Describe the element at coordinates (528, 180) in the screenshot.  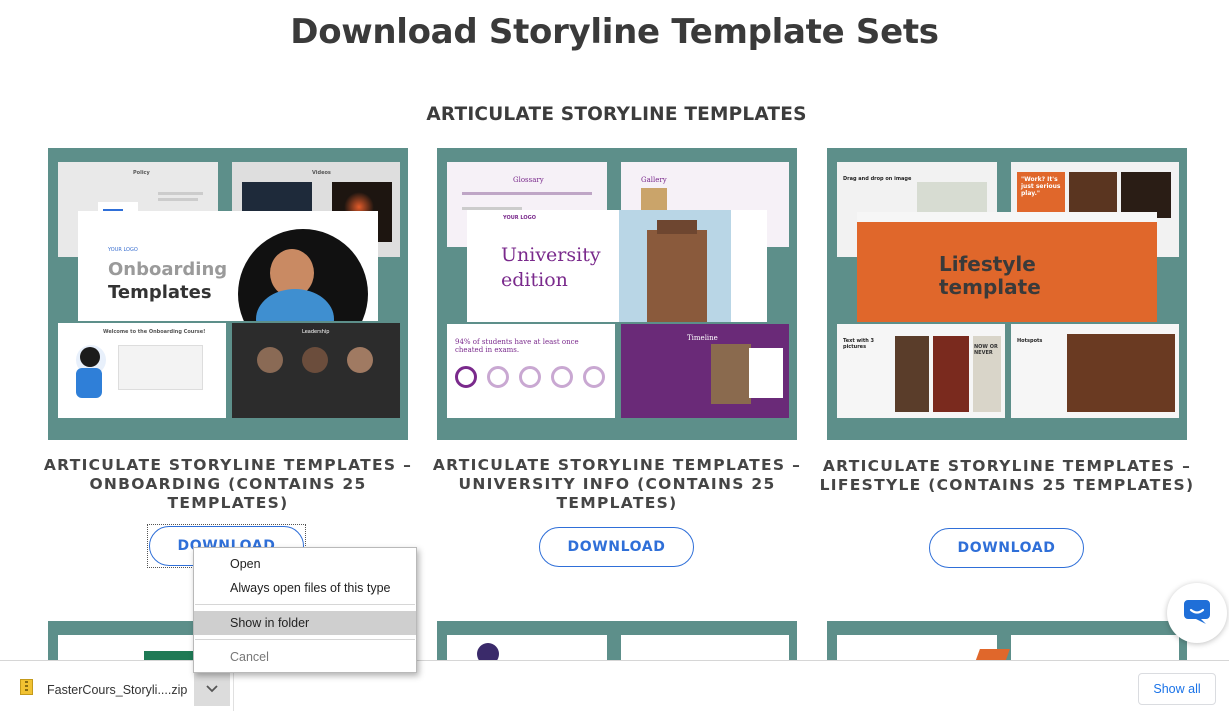
I see `slide-label: Glossary` at that location.